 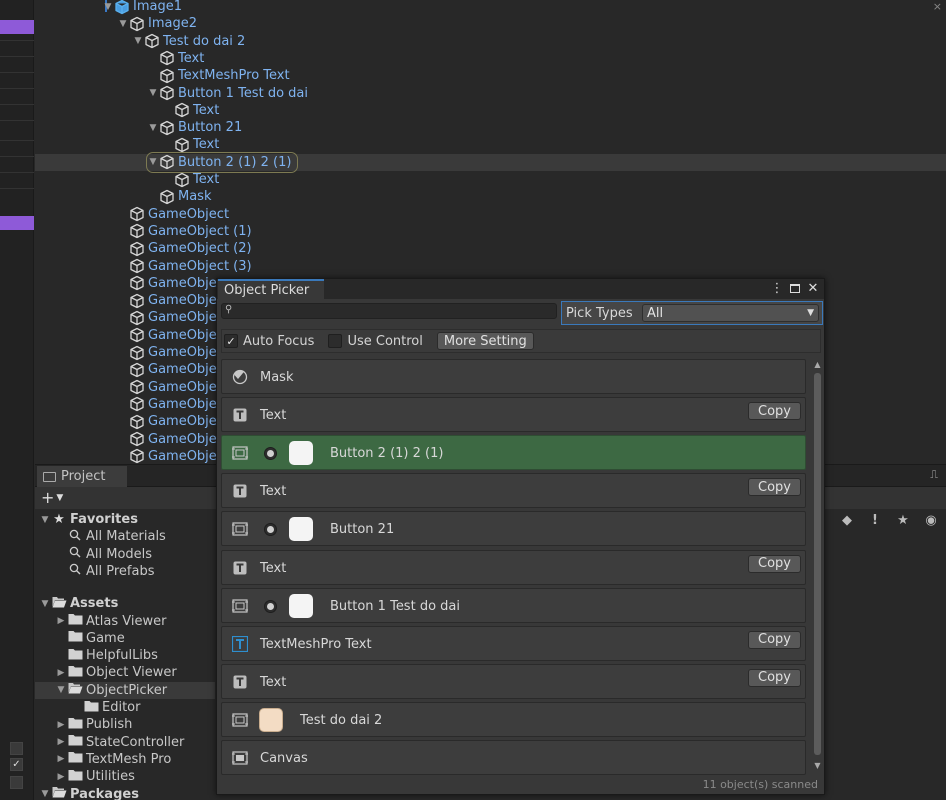 What do you see at coordinates (52, 497) in the screenshot?
I see `create-dropdown-button: + ▼` at bounding box center [52, 497].